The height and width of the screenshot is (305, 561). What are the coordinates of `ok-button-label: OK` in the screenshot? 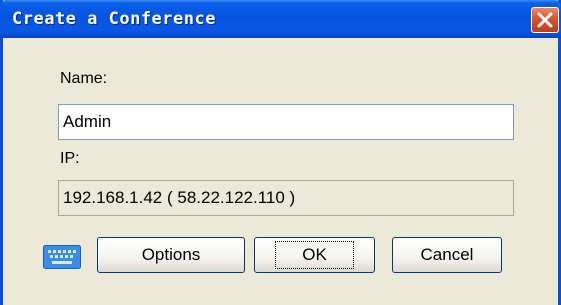 It's located at (314, 255).